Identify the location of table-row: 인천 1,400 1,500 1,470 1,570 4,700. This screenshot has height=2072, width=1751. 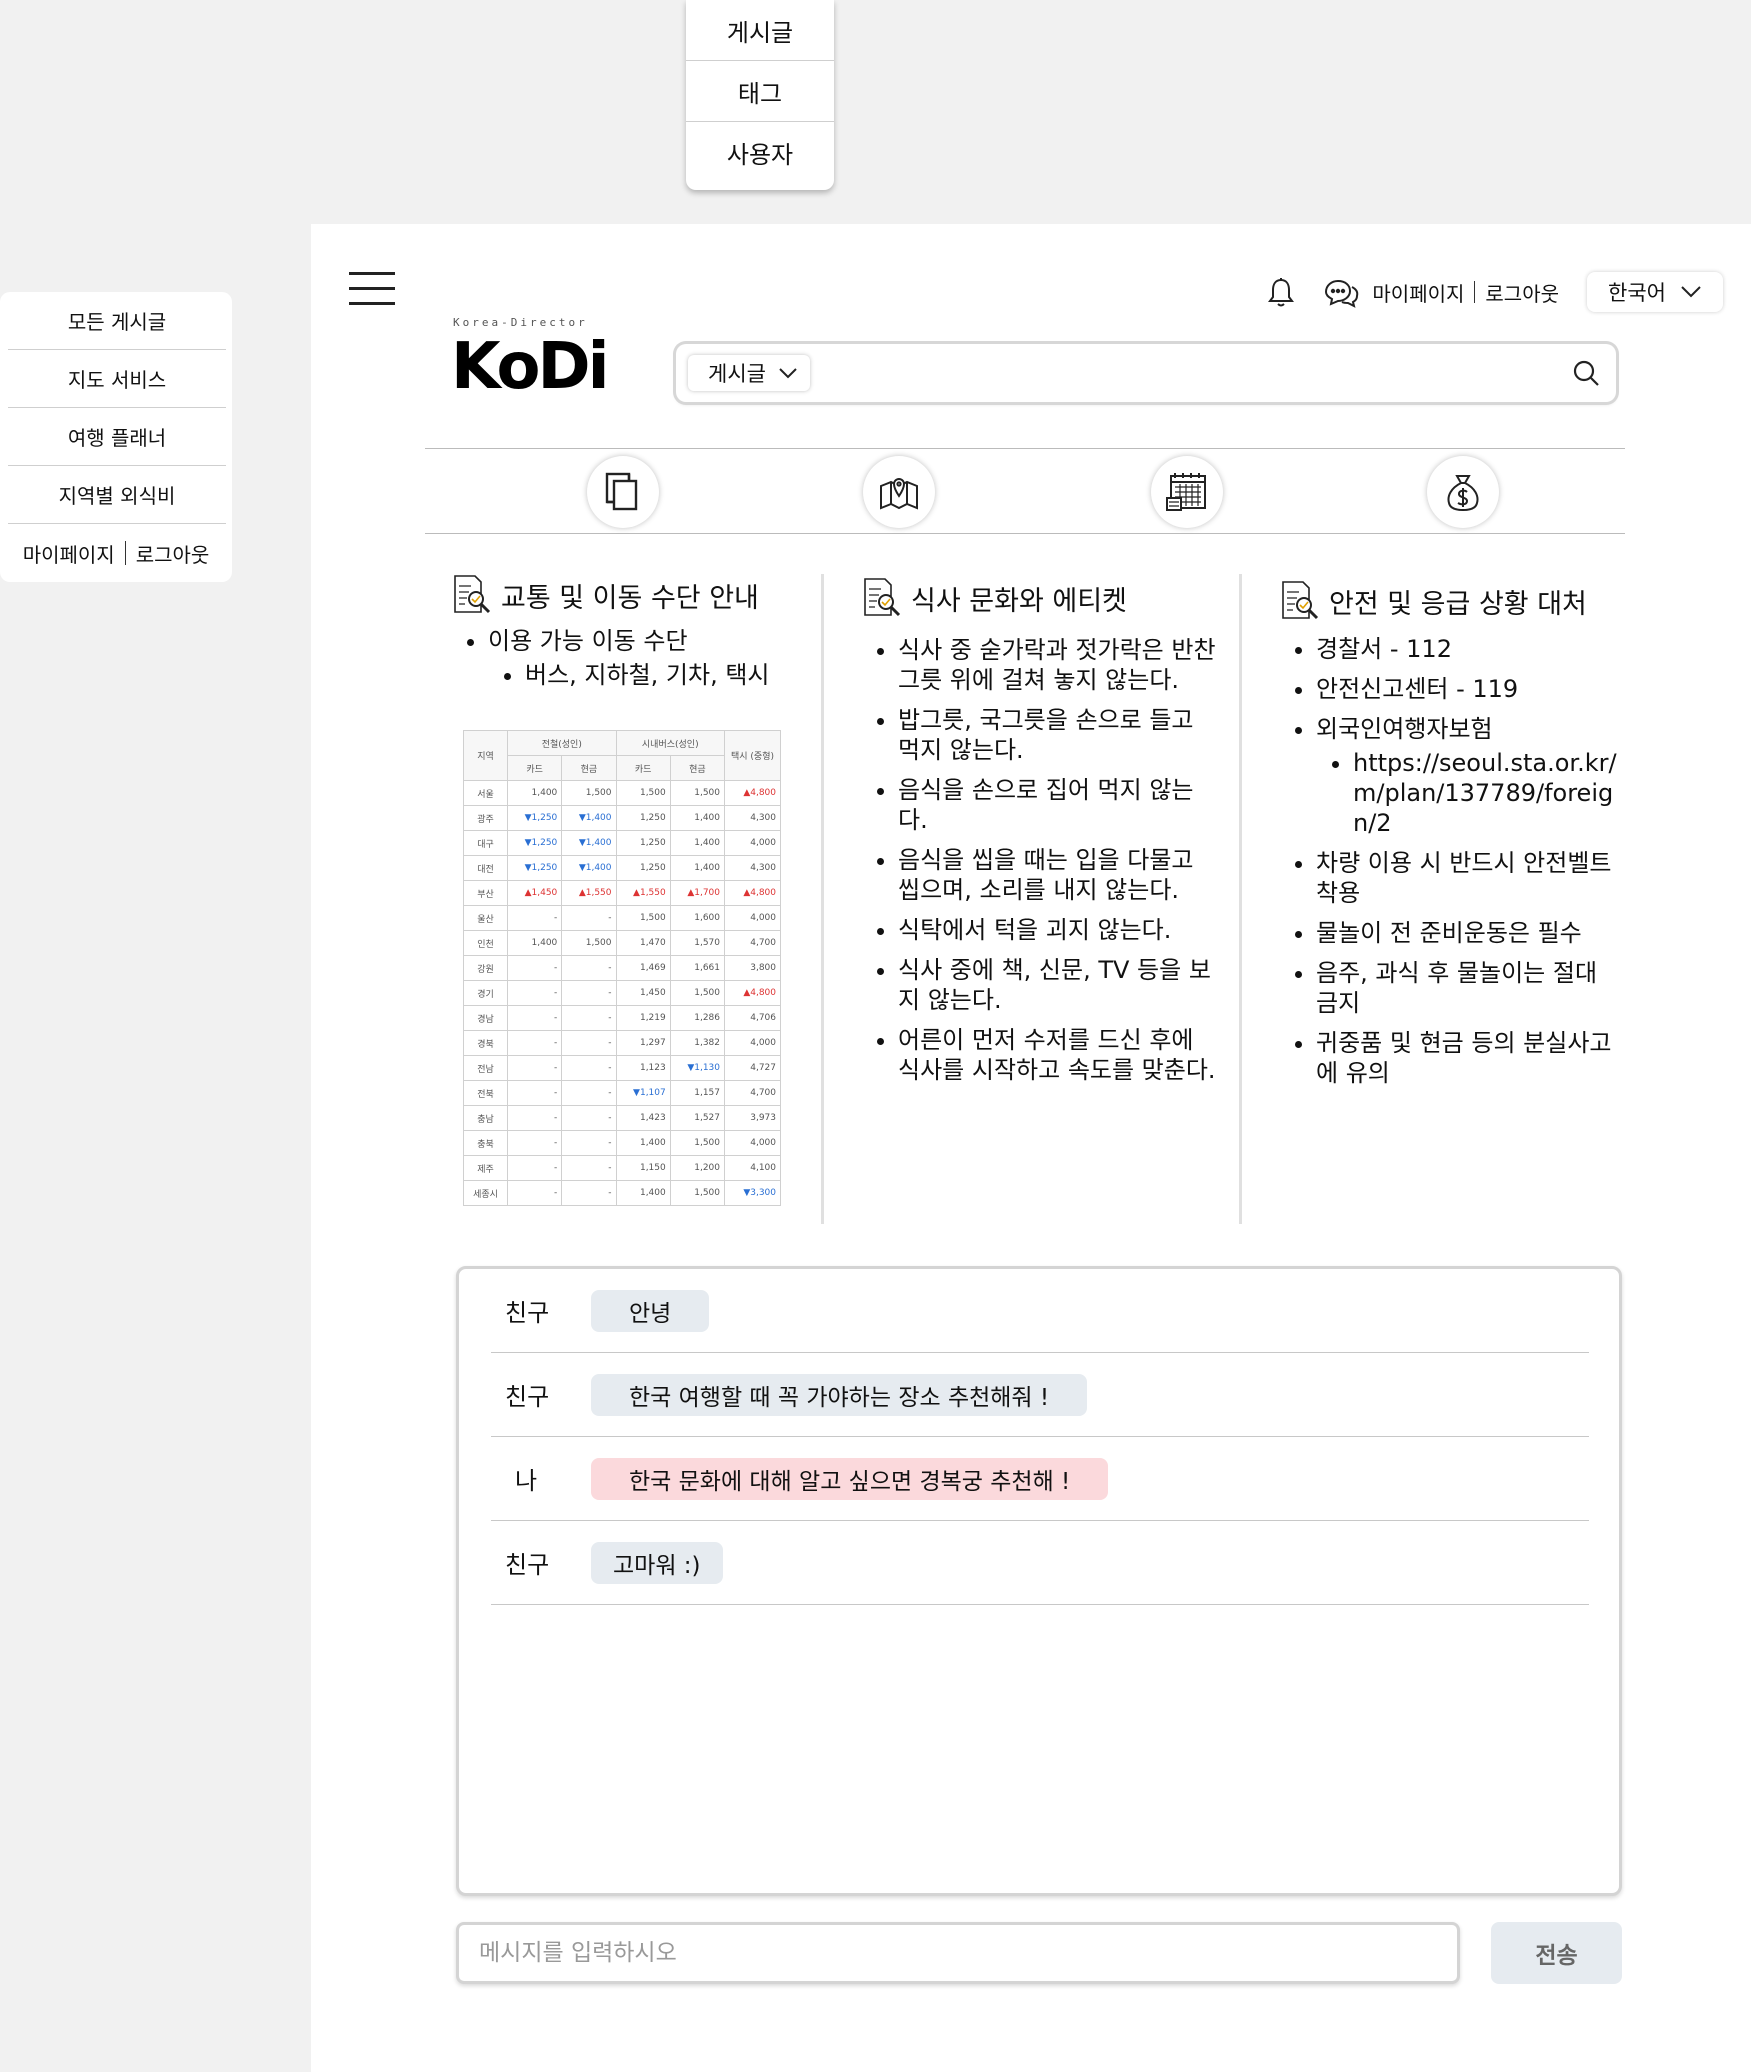
(621, 943).